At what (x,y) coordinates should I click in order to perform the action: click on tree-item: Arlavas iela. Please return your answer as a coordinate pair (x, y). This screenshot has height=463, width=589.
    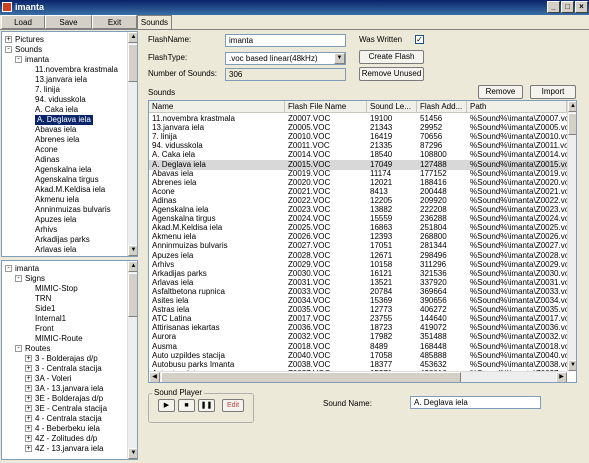
    Looking at the image, I should click on (55, 250).